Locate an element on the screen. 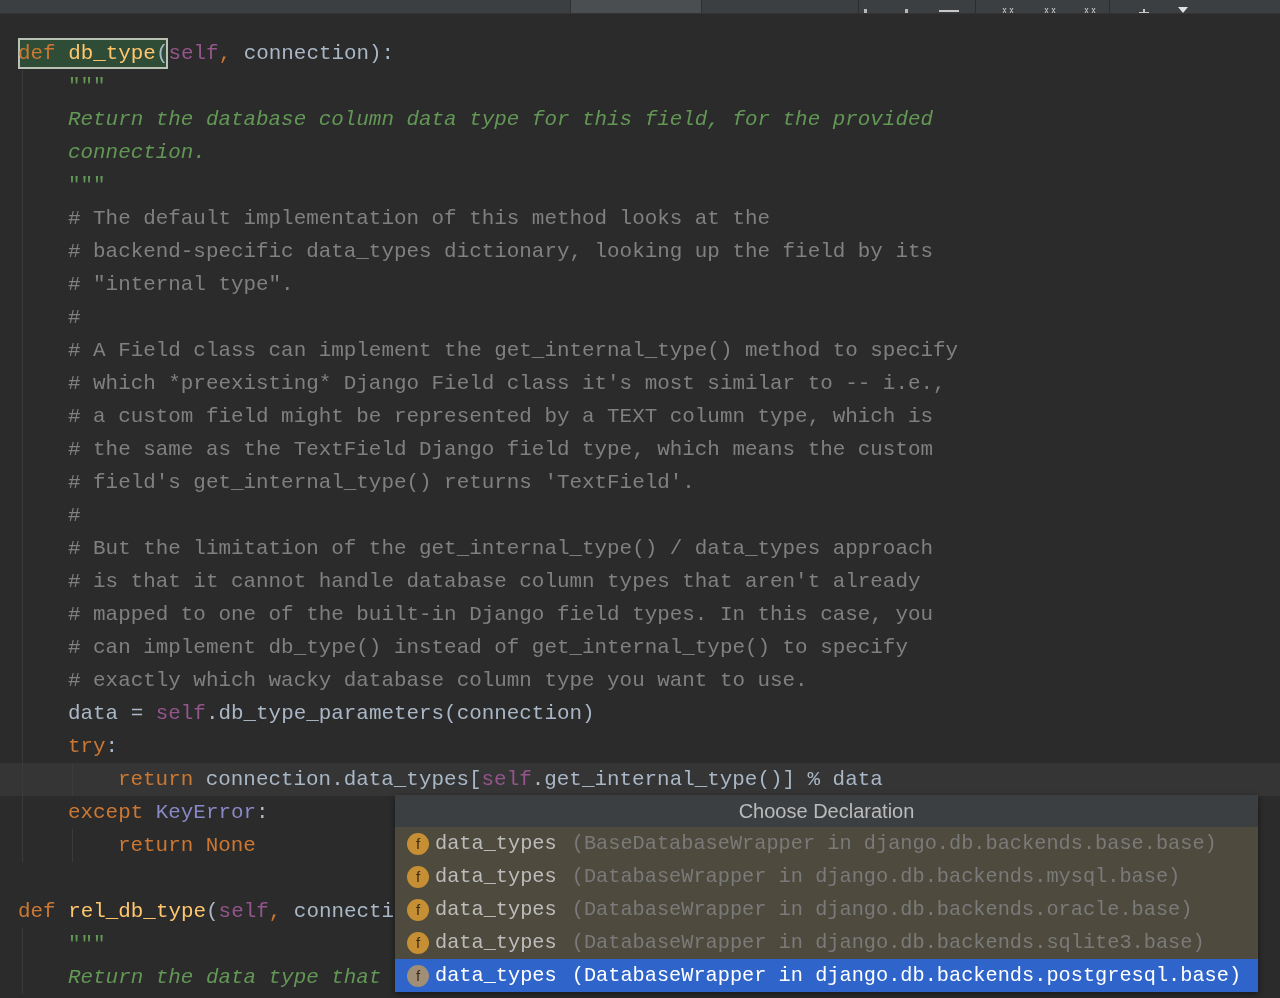  code-line: return connection.data_types[self.get_internal_type()] % data is located at coordinates (500, 779).